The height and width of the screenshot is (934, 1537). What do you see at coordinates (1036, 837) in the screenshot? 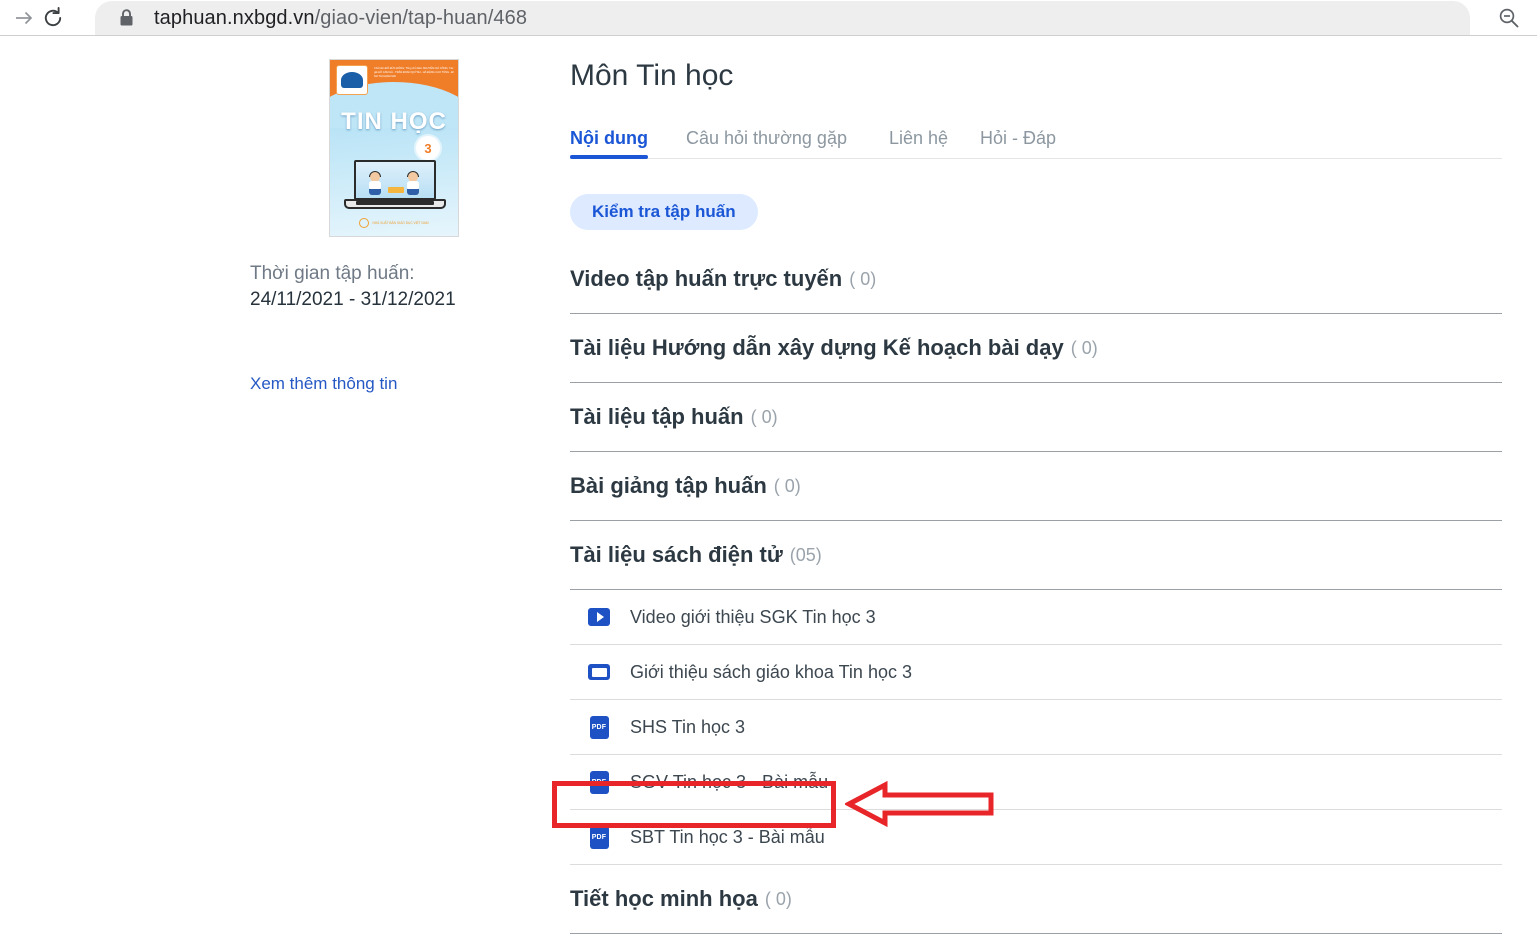
I see `resource-item: PDF SBT Tin học 3 - Bài mẫu` at bounding box center [1036, 837].